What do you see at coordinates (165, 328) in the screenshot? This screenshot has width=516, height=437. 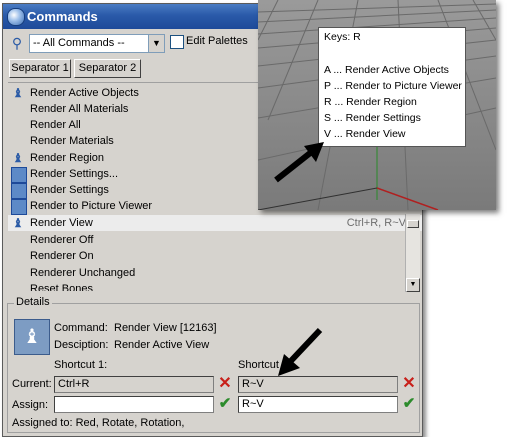 I see `command-value: Render View [12163]` at bounding box center [165, 328].